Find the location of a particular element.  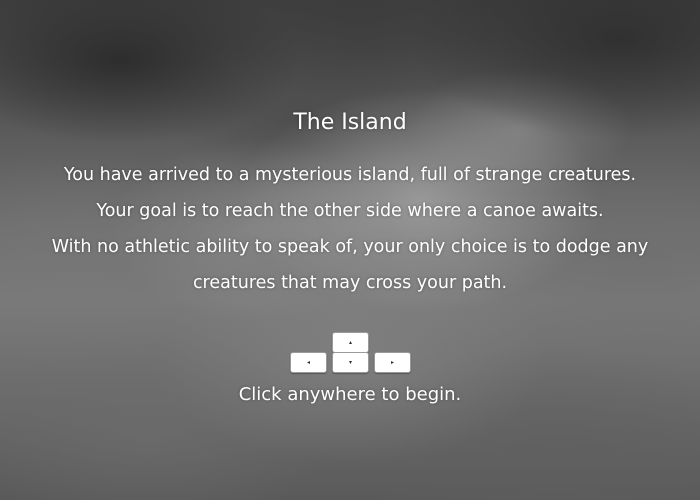

arrow-left-key-icon: ◂ is located at coordinates (308, 362).